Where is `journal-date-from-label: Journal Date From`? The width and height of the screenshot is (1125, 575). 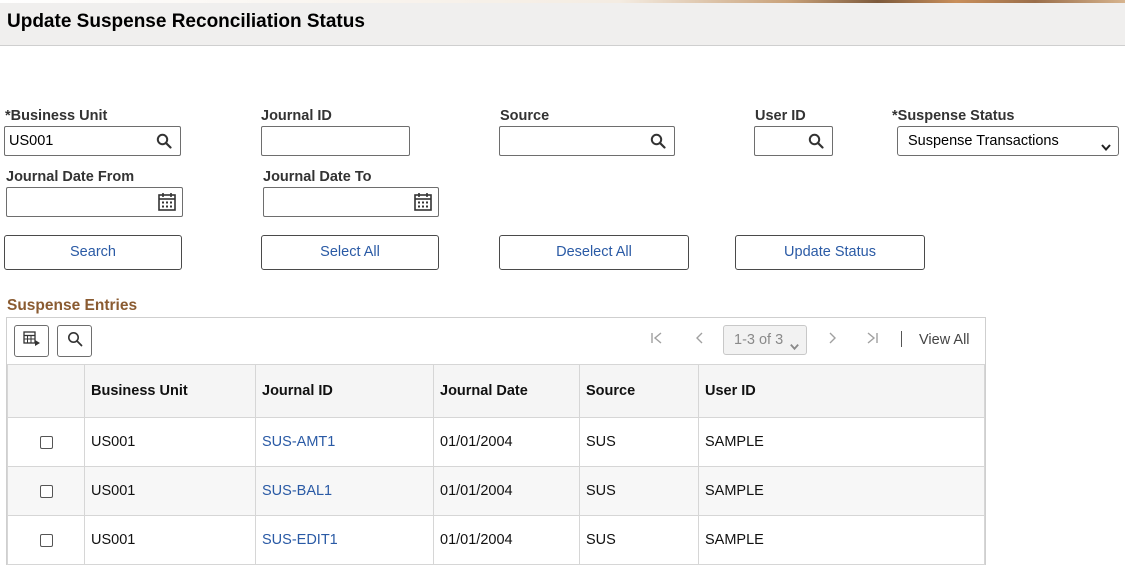 journal-date-from-label: Journal Date From is located at coordinates (70, 177).